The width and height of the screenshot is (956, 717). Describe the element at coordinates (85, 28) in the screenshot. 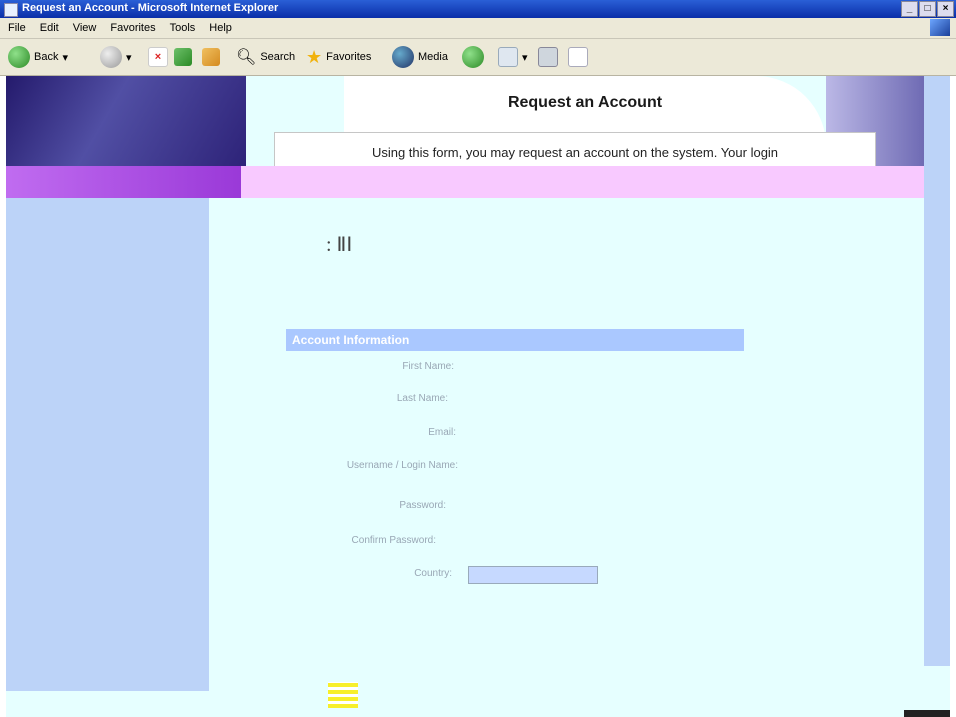

I see `menu-view: View` at that location.